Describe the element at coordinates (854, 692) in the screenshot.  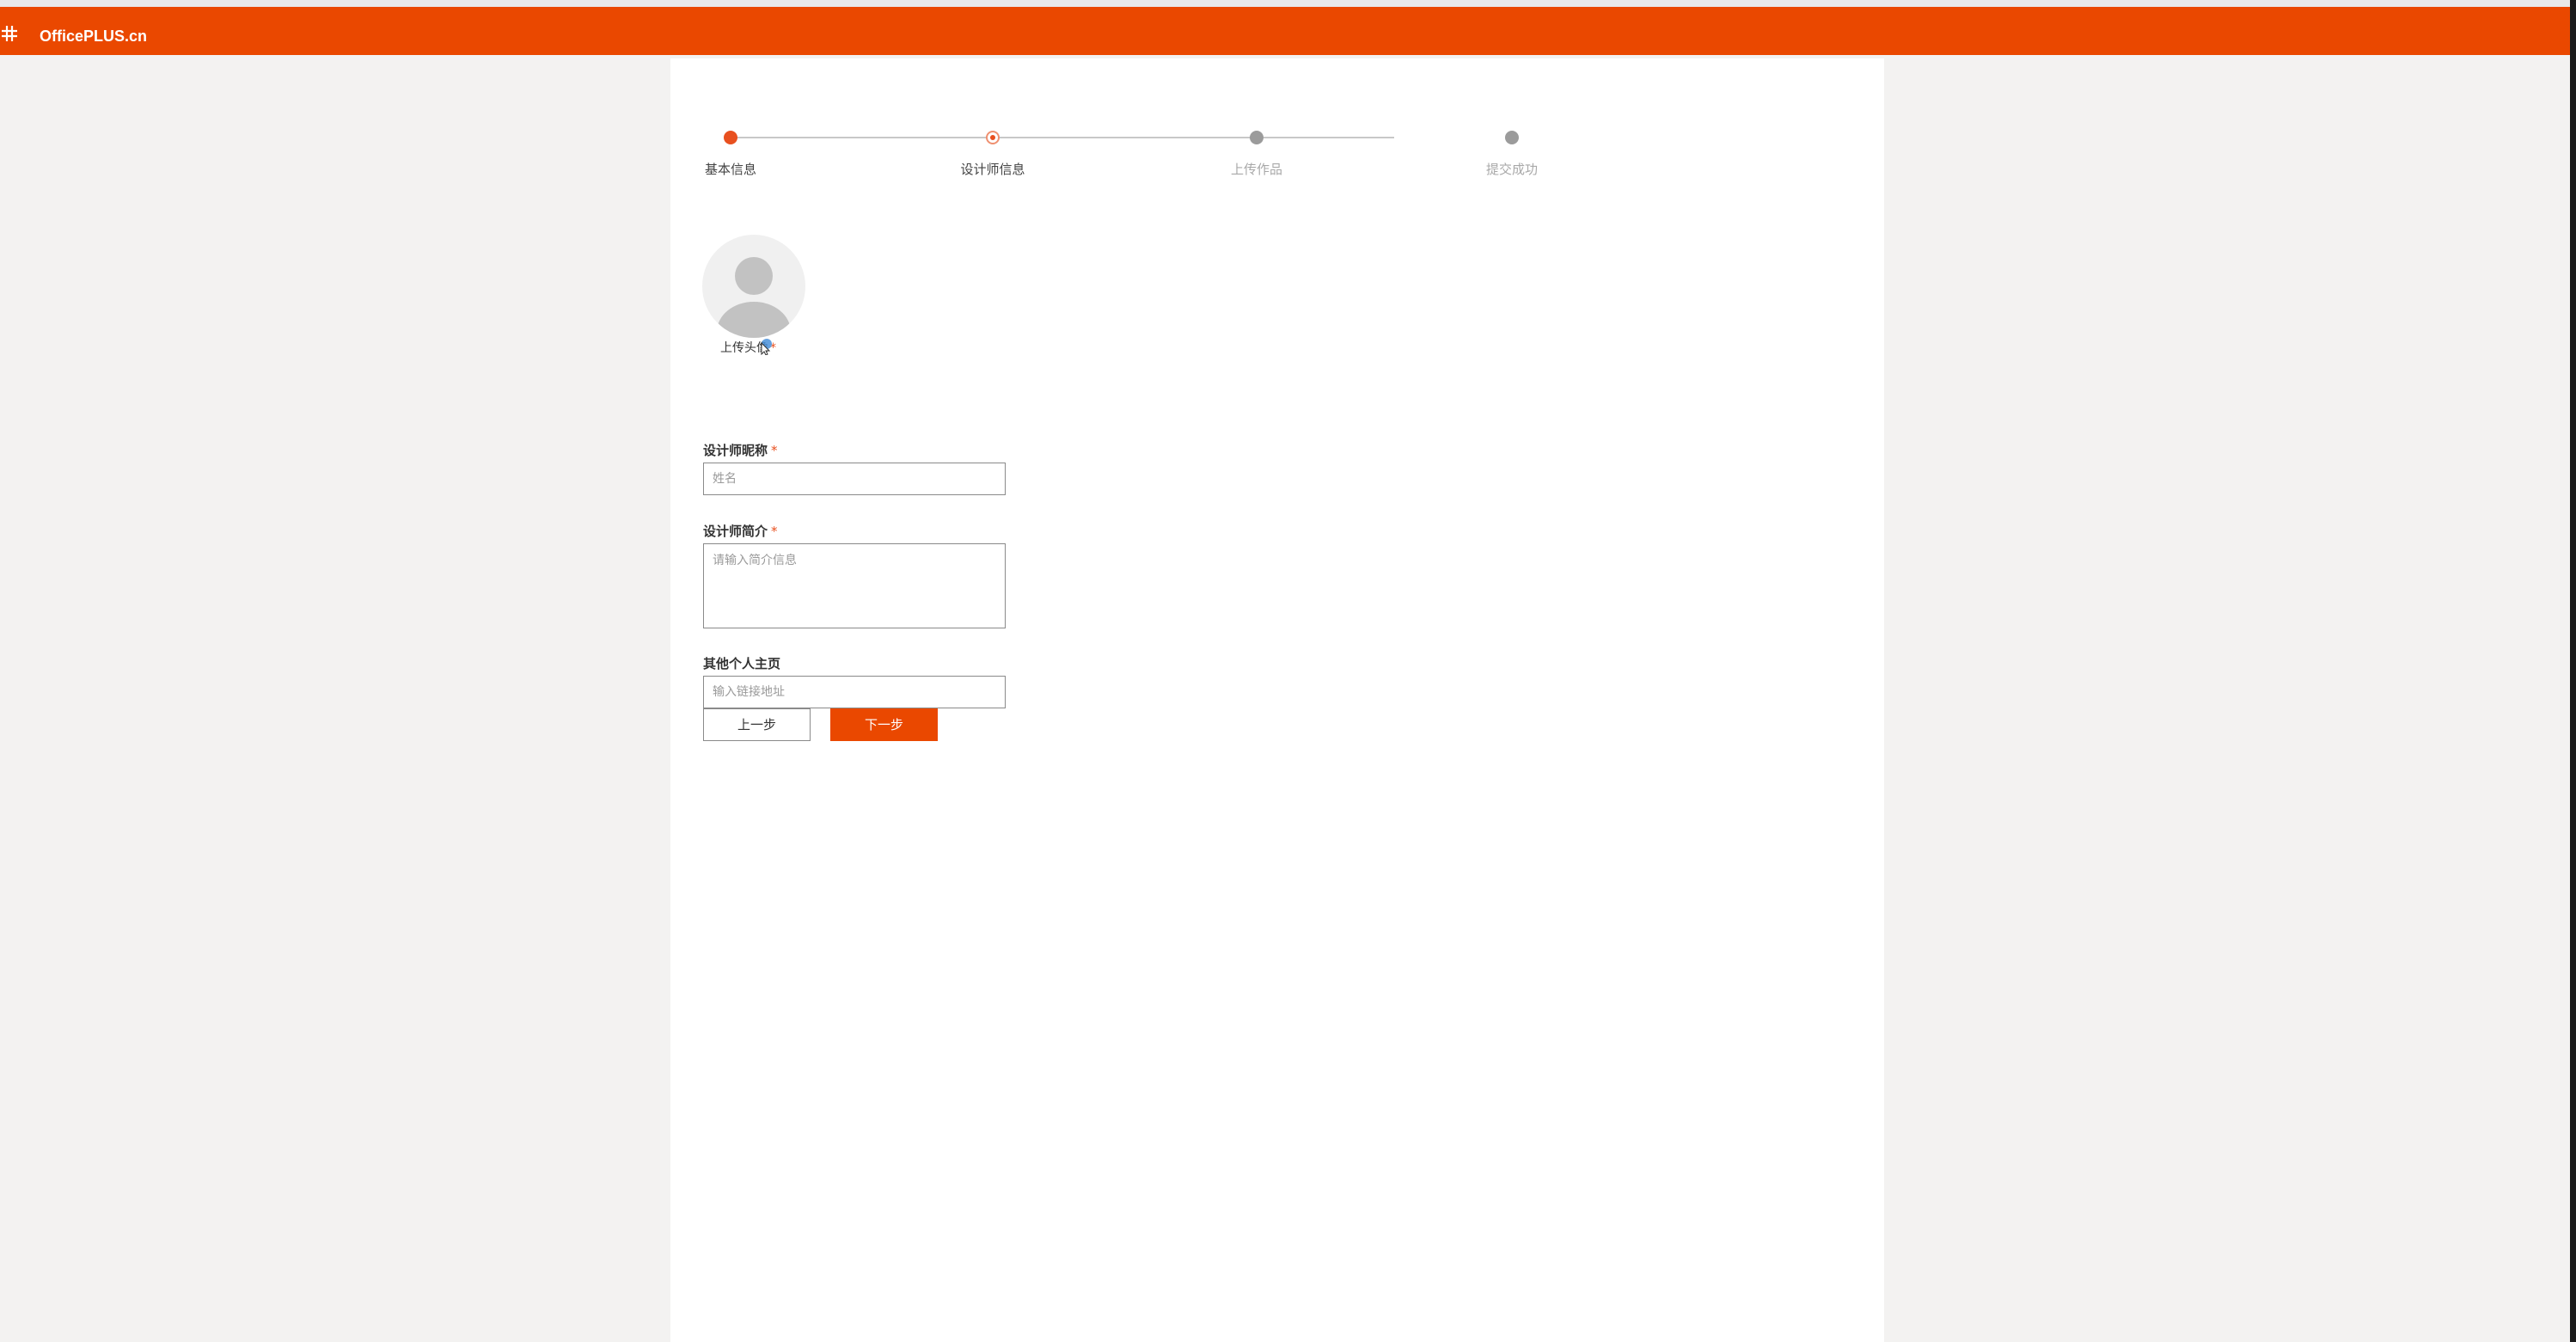
I see `homepage-url-input` at that location.